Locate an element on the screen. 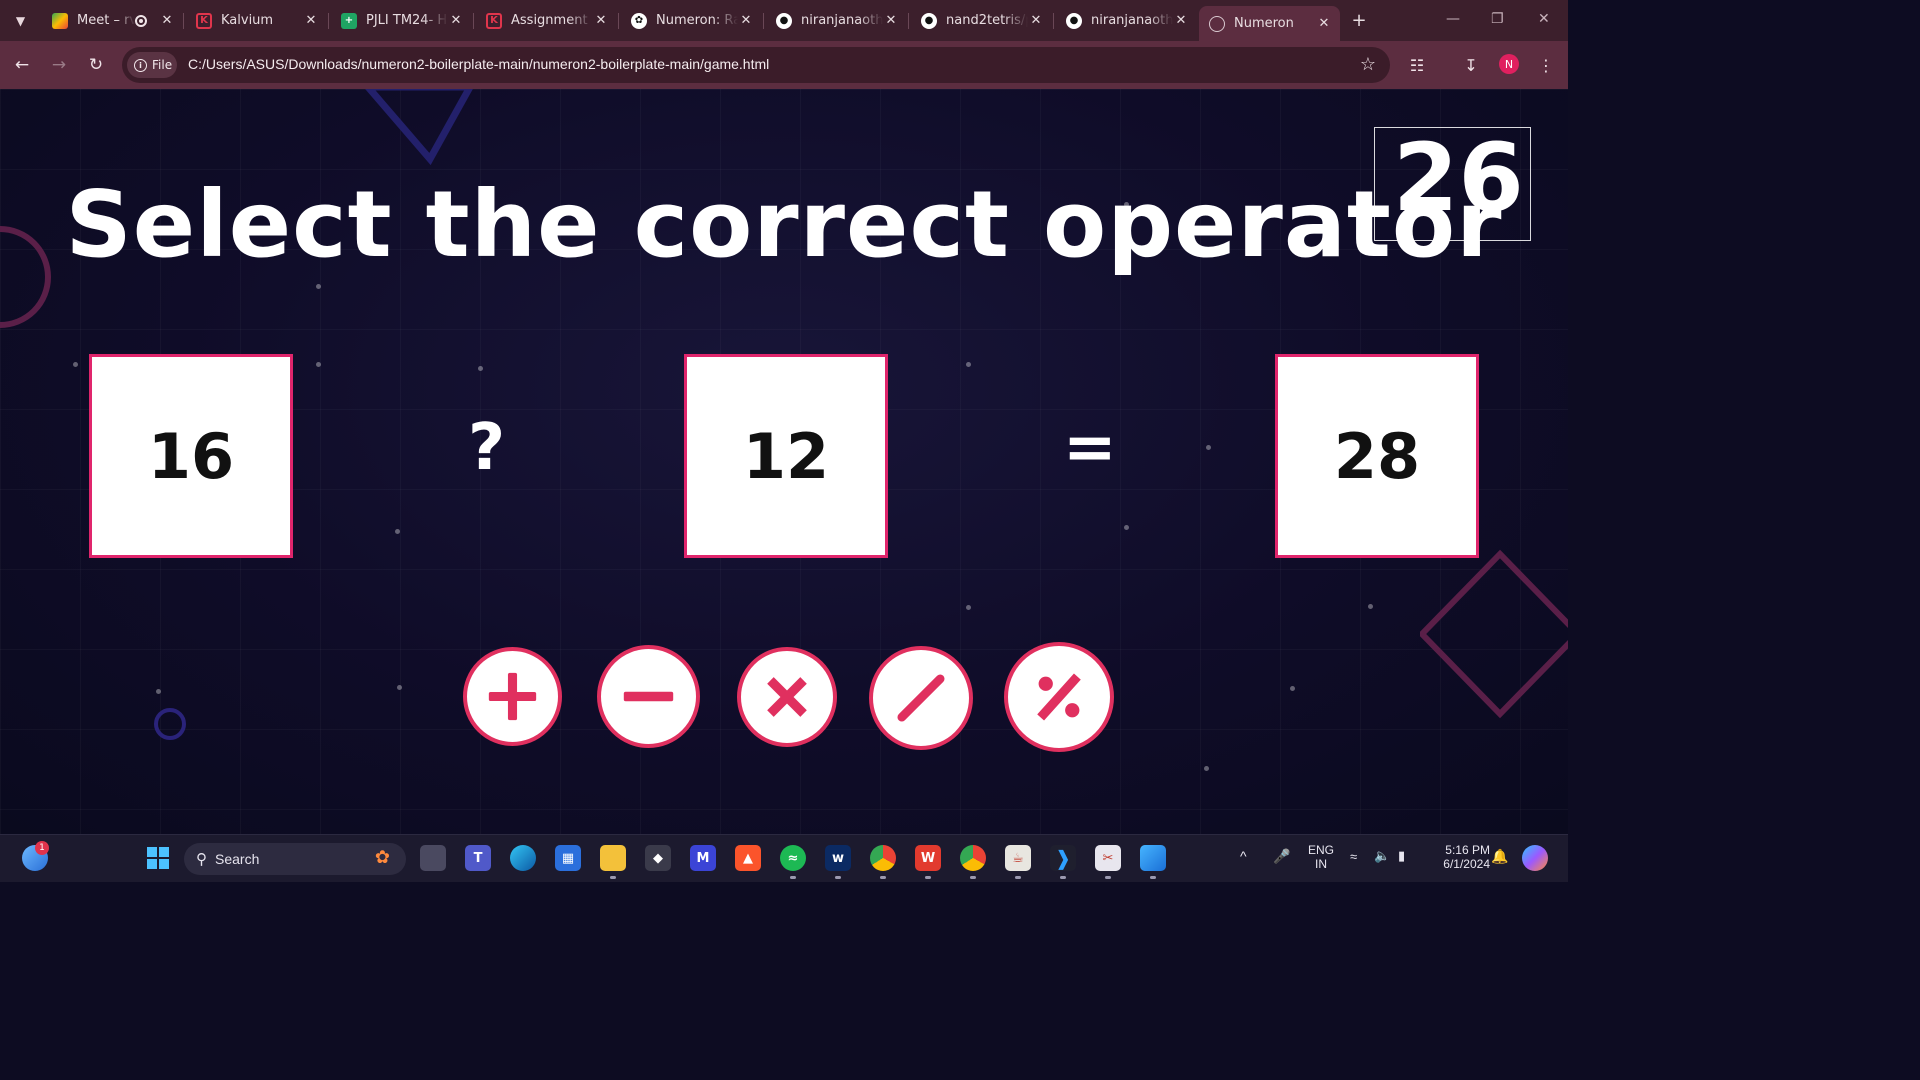 The image size is (1920, 1080). tab-title: Meet – rvi is located at coordinates (106, 20).